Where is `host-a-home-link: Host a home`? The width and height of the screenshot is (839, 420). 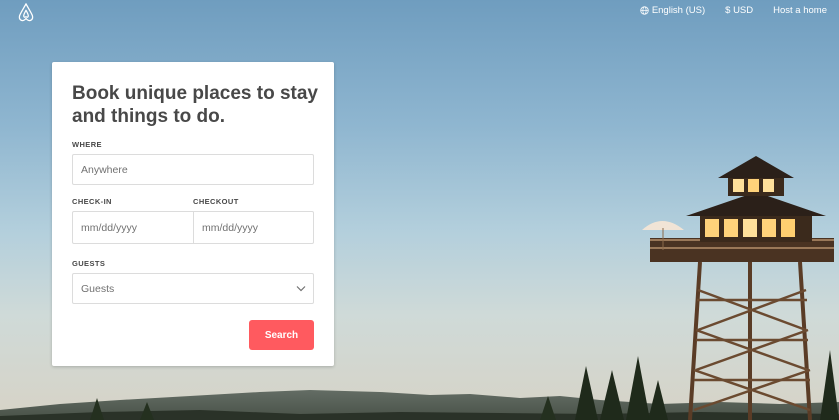 host-a-home-link: Host a home is located at coordinates (800, 10).